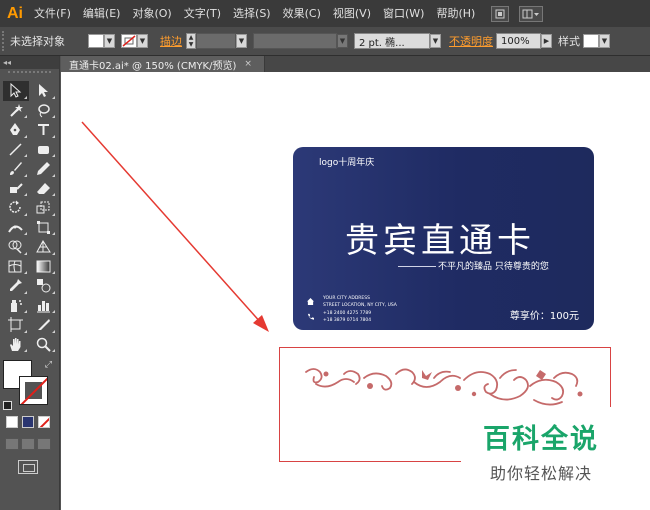  Describe the element at coordinates (302, 13) in the screenshot. I see `menu-effect: 效果(C)` at that location.